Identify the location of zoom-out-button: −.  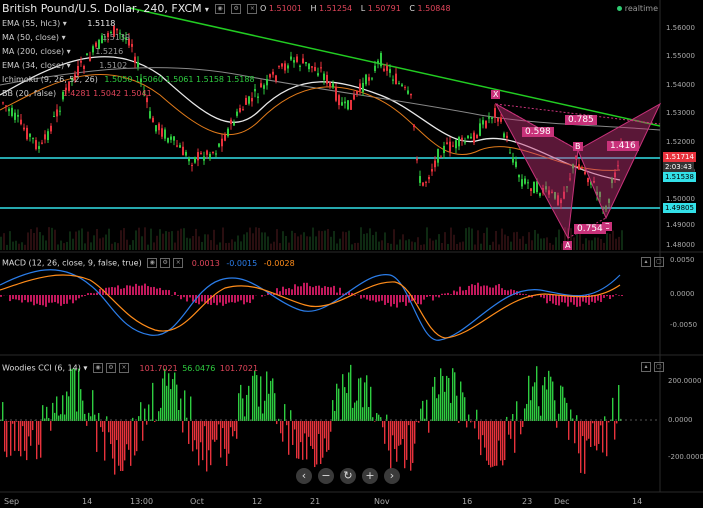
(326, 476).